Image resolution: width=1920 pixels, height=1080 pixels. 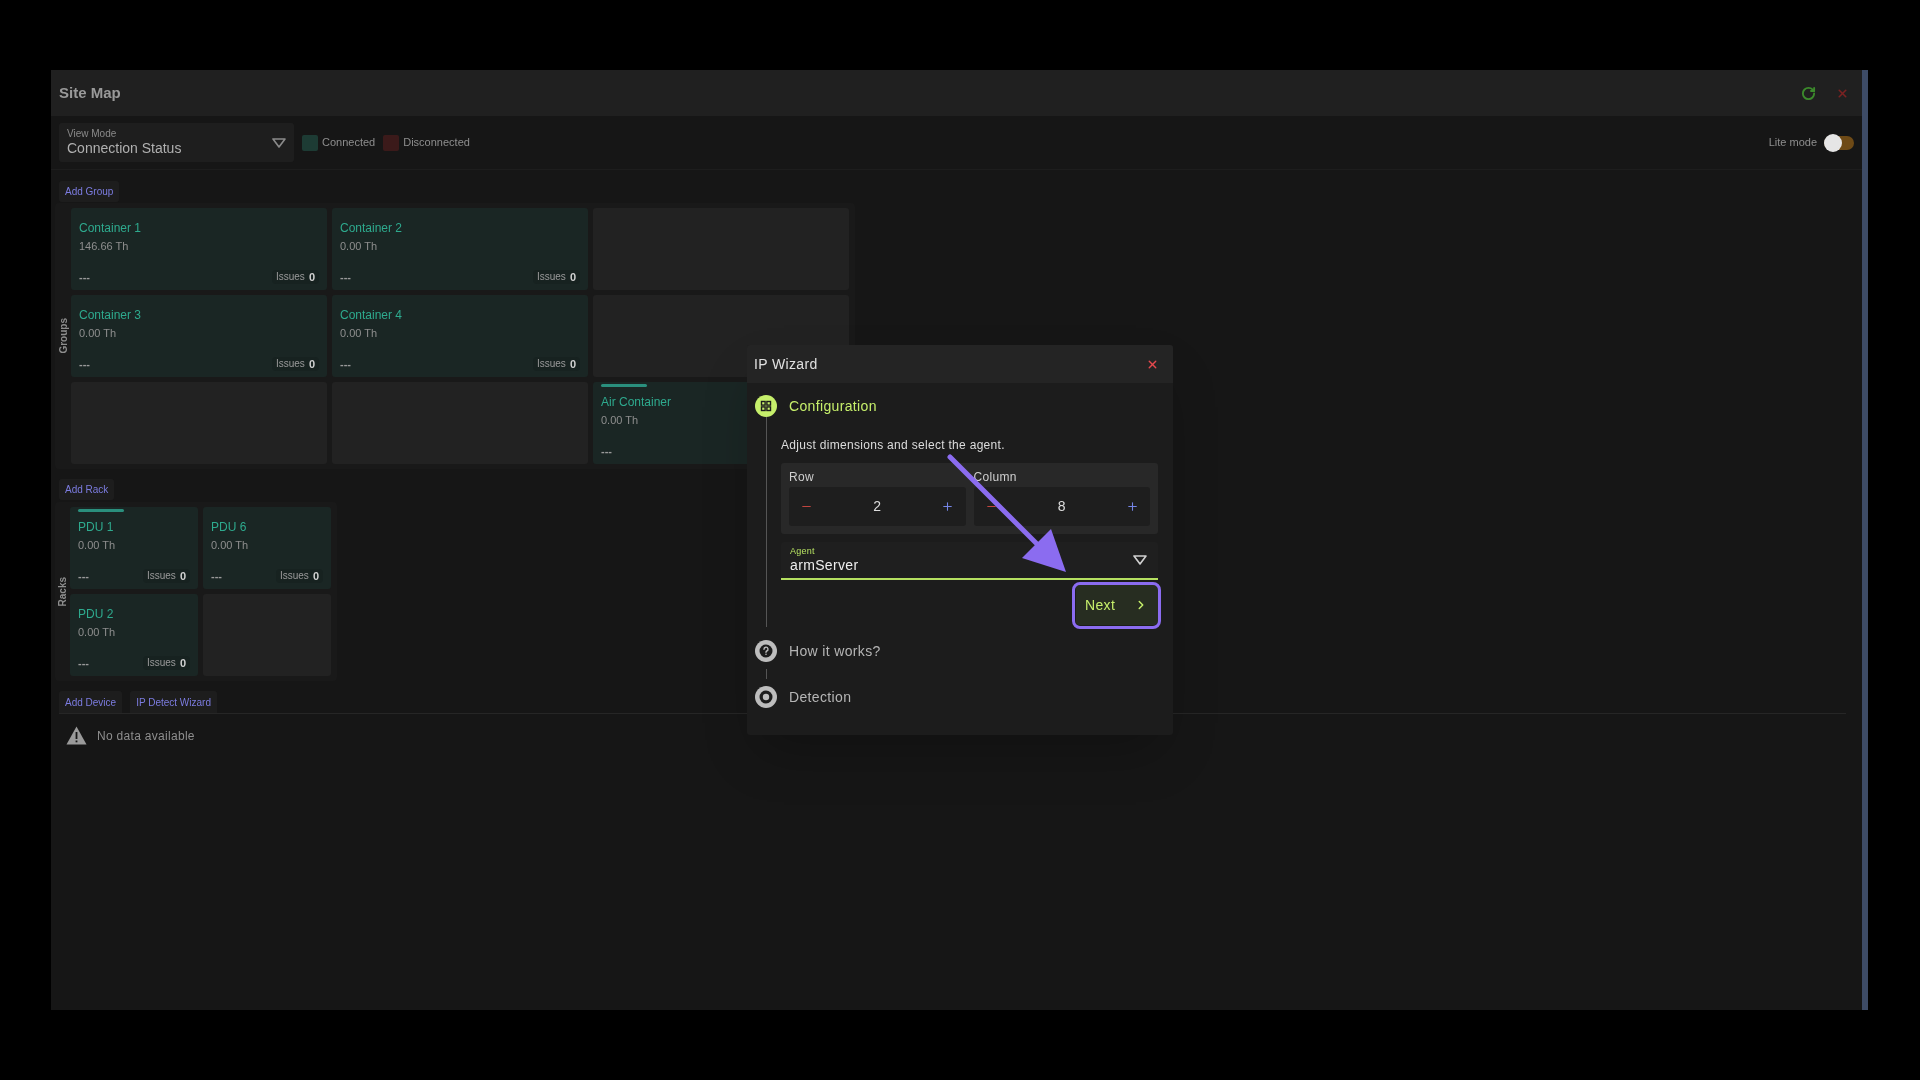 I want to click on device-card: PDU 1 0.00 Th --- Issues 0, so click(x=134, y=548).